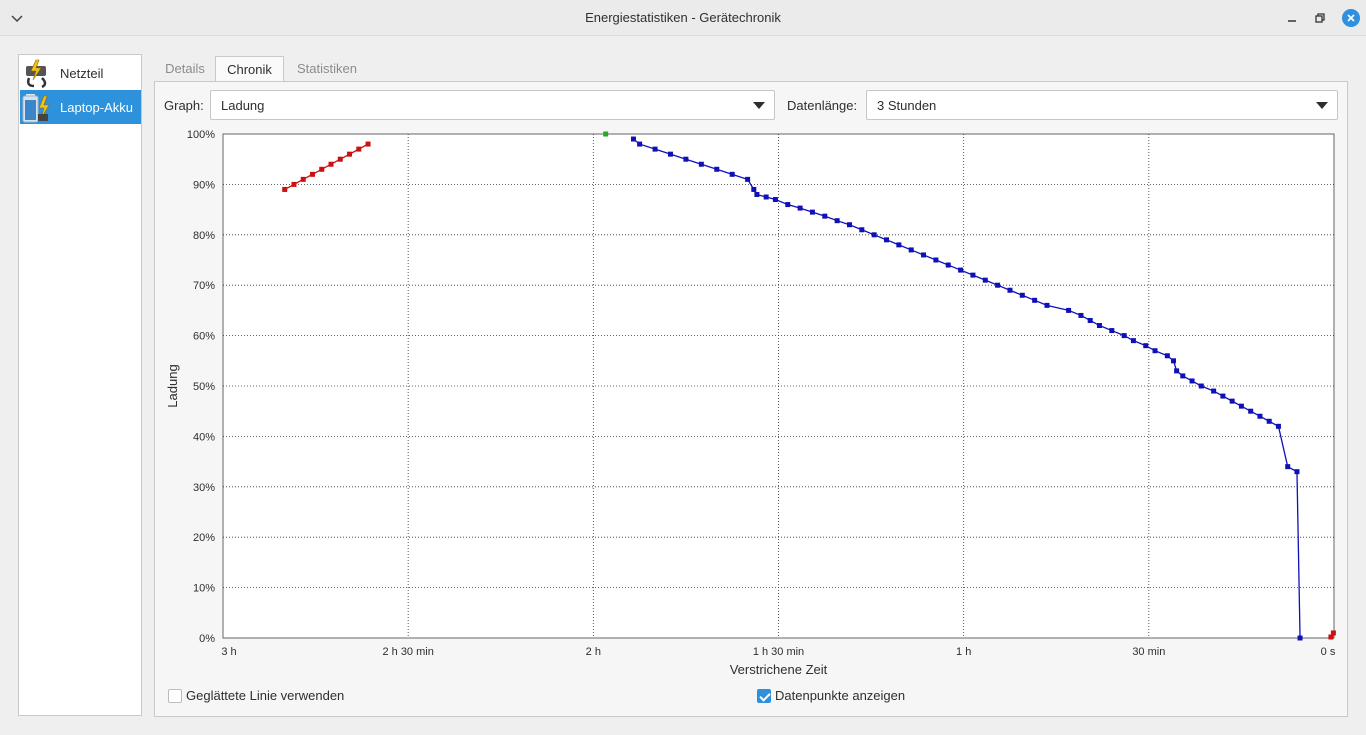 The image size is (1366, 735). Describe the element at coordinates (204, 387) in the screenshot. I see `y-tick-label: 50%` at that location.